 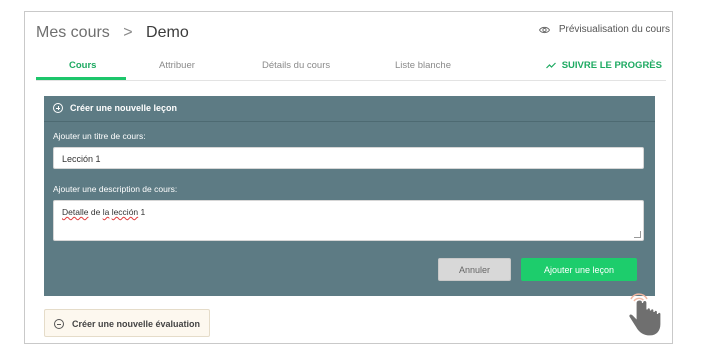 What do you see at coordinates (82, 65) in the screenshot?
I see `tab-cours: Cours` at bounding box center [82, 65].